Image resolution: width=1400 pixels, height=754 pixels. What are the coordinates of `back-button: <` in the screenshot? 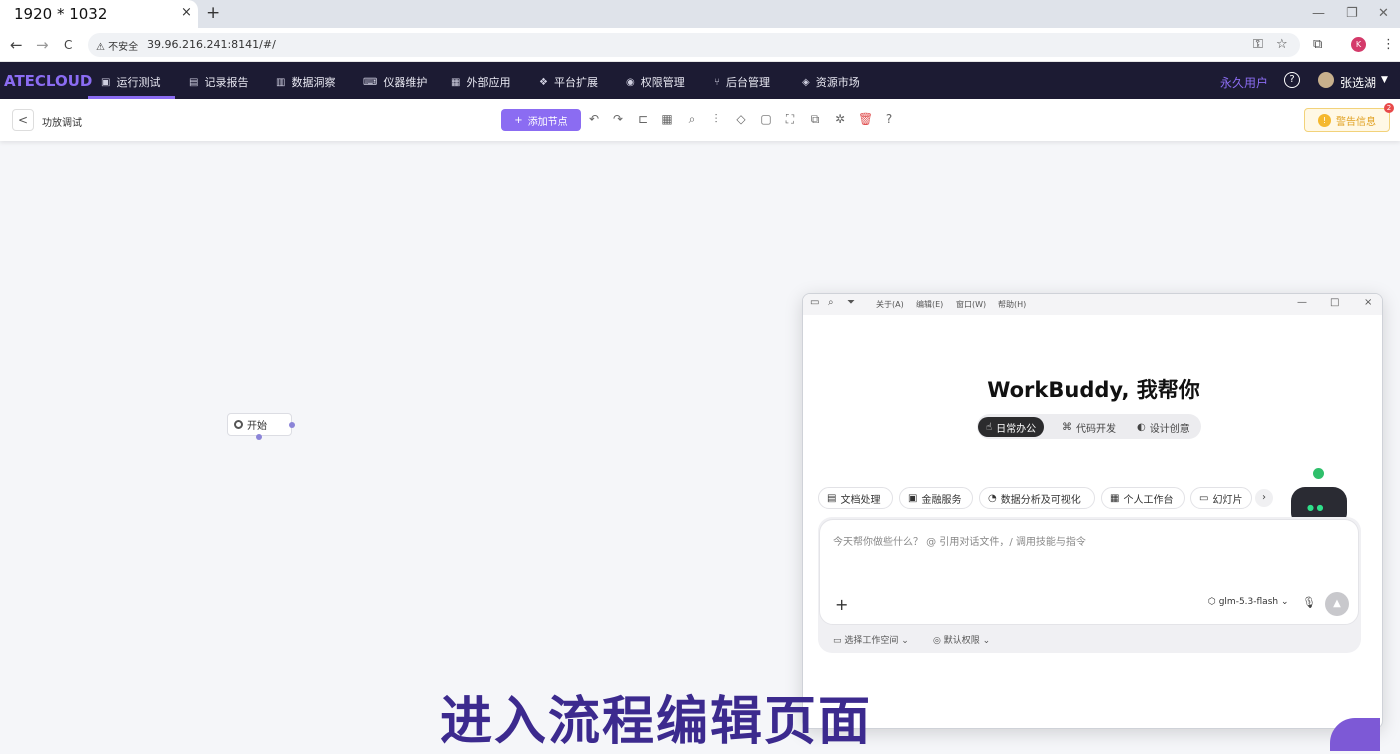 It's located at (23, 120).